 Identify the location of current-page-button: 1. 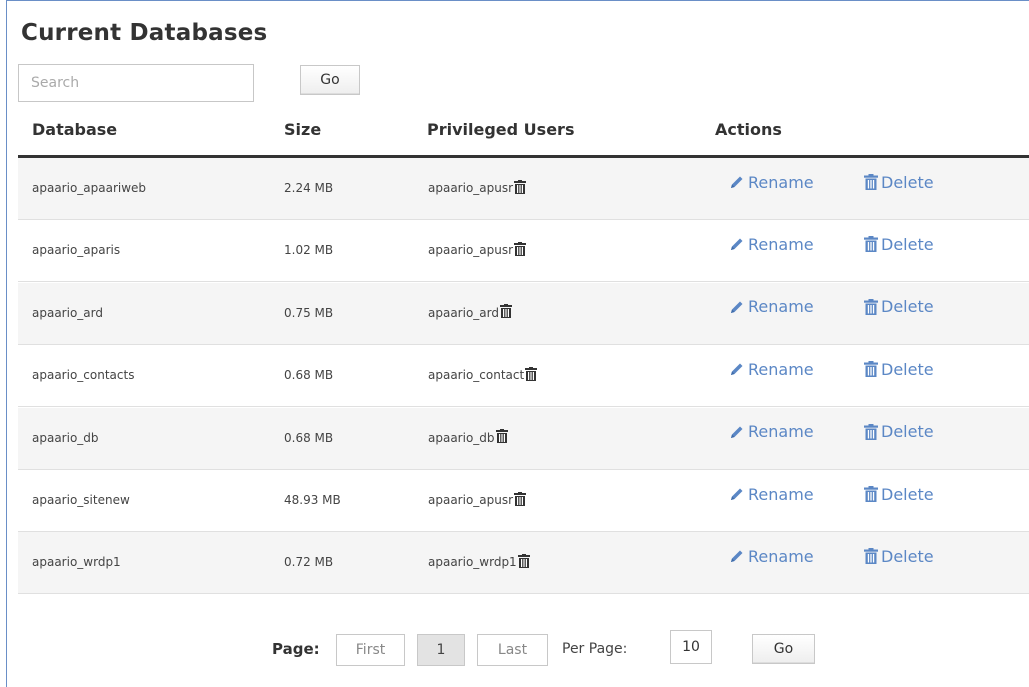
(441, 650).